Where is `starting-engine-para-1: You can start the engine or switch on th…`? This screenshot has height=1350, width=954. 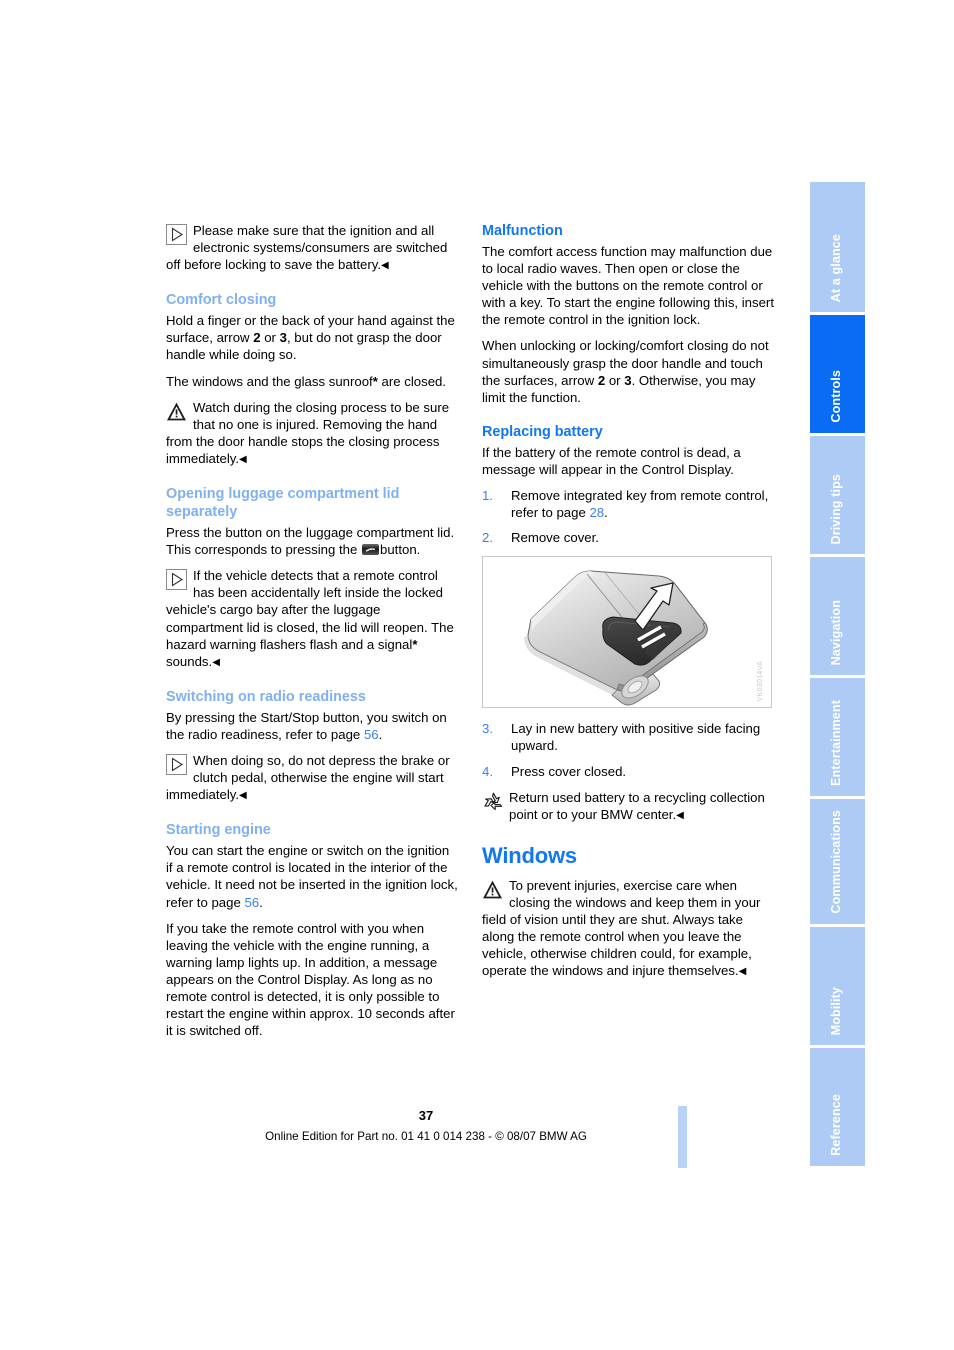
starting-engine-para-1: You can start the engine or switch on th… is located at coordinates (312, 876).